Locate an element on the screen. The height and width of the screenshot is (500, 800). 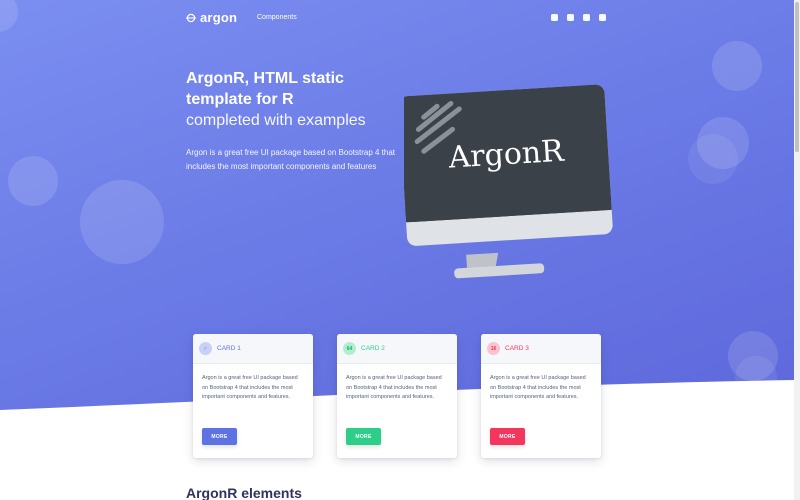
card-title: CARD 3 is located at coordinates (517, 348).